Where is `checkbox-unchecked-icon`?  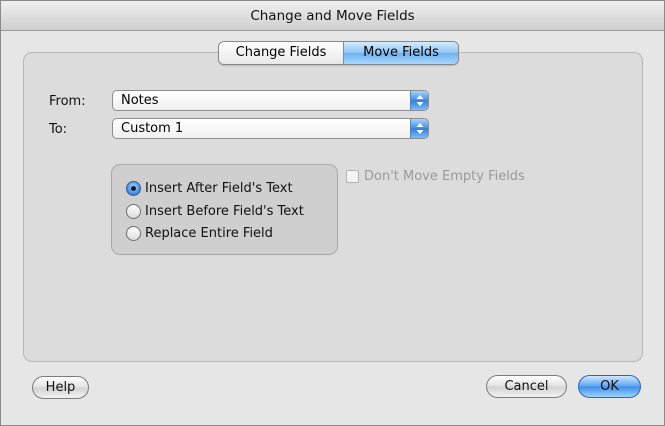
checkbox-unchecked-icon is located at coordinates (352, 176).